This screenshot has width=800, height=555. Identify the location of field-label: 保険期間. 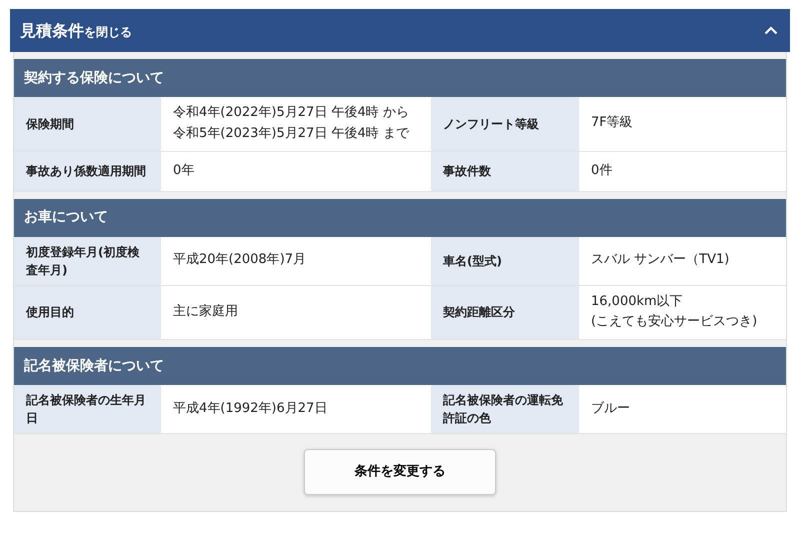
(87, 124).